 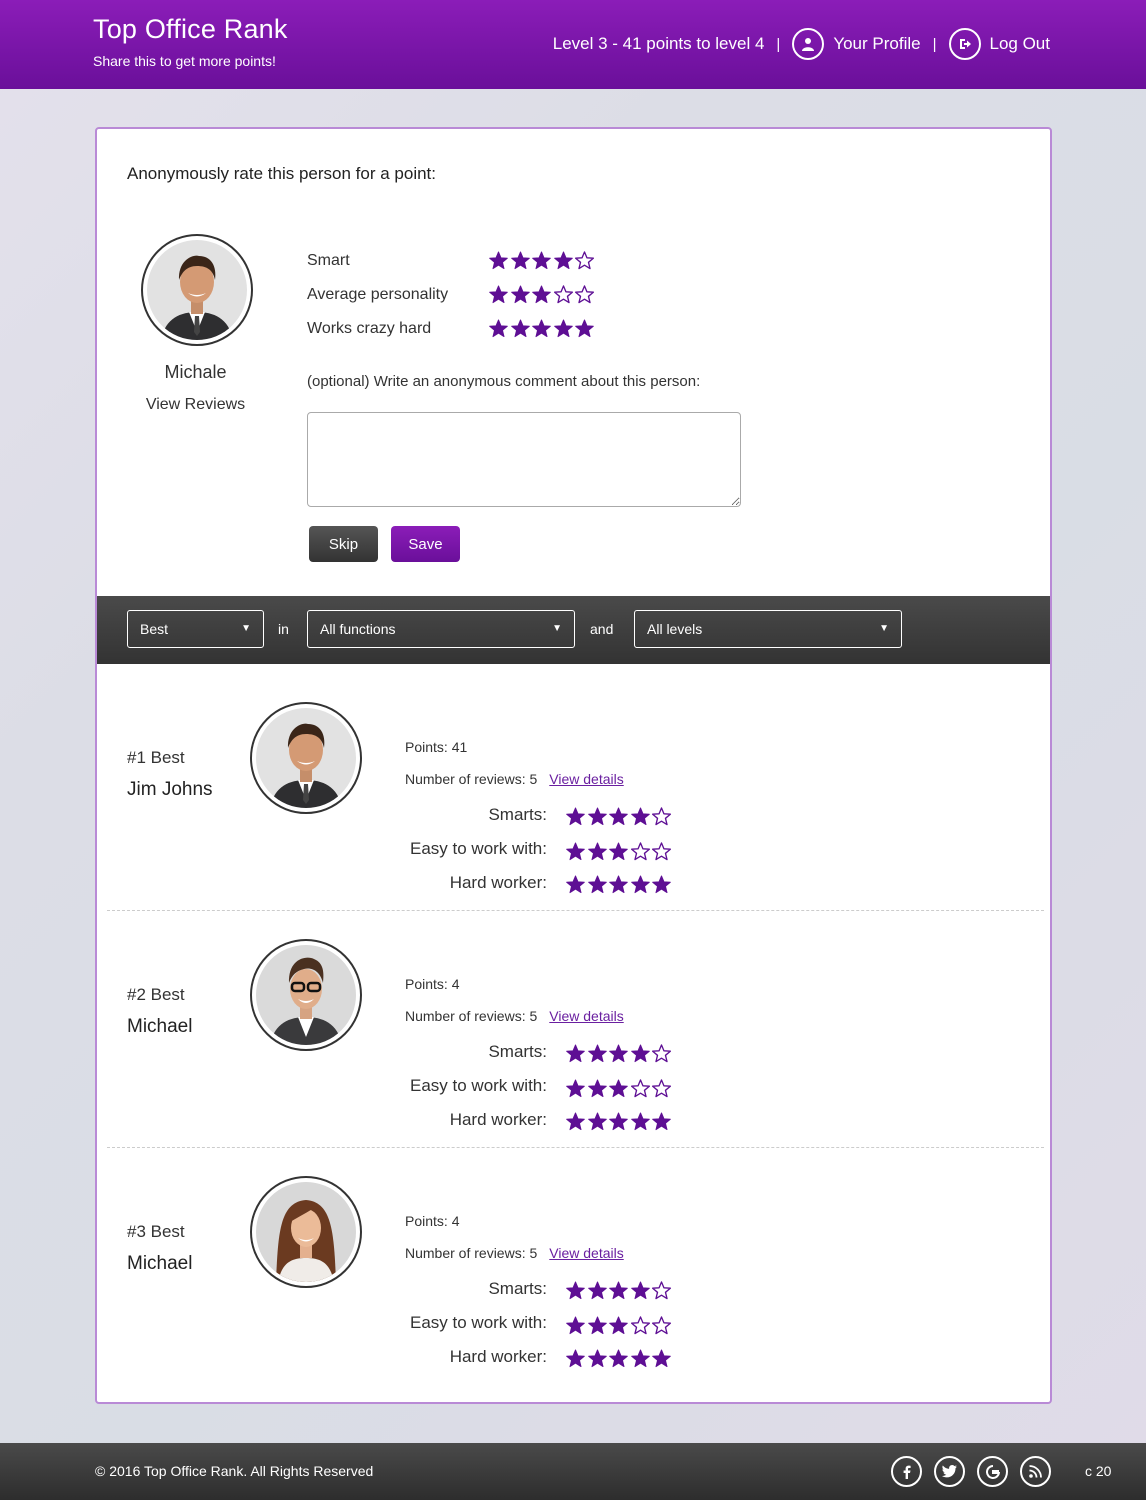 I want to click on logout-link: Log Out, so click(x=999, y=44).